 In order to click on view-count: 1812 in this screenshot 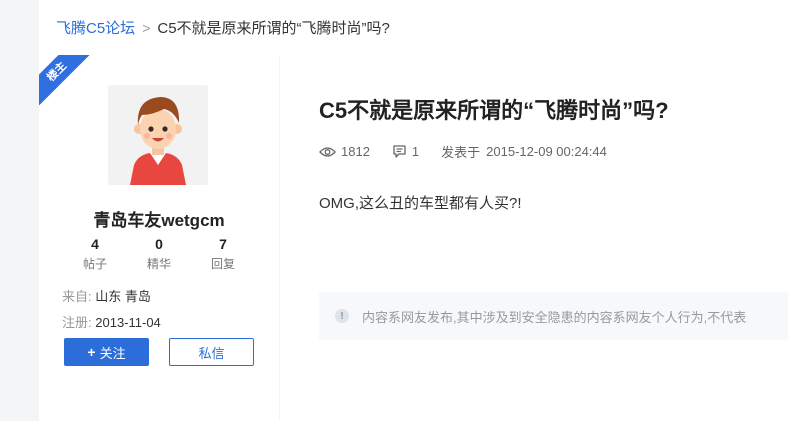, I will do `click(344, 151)`.